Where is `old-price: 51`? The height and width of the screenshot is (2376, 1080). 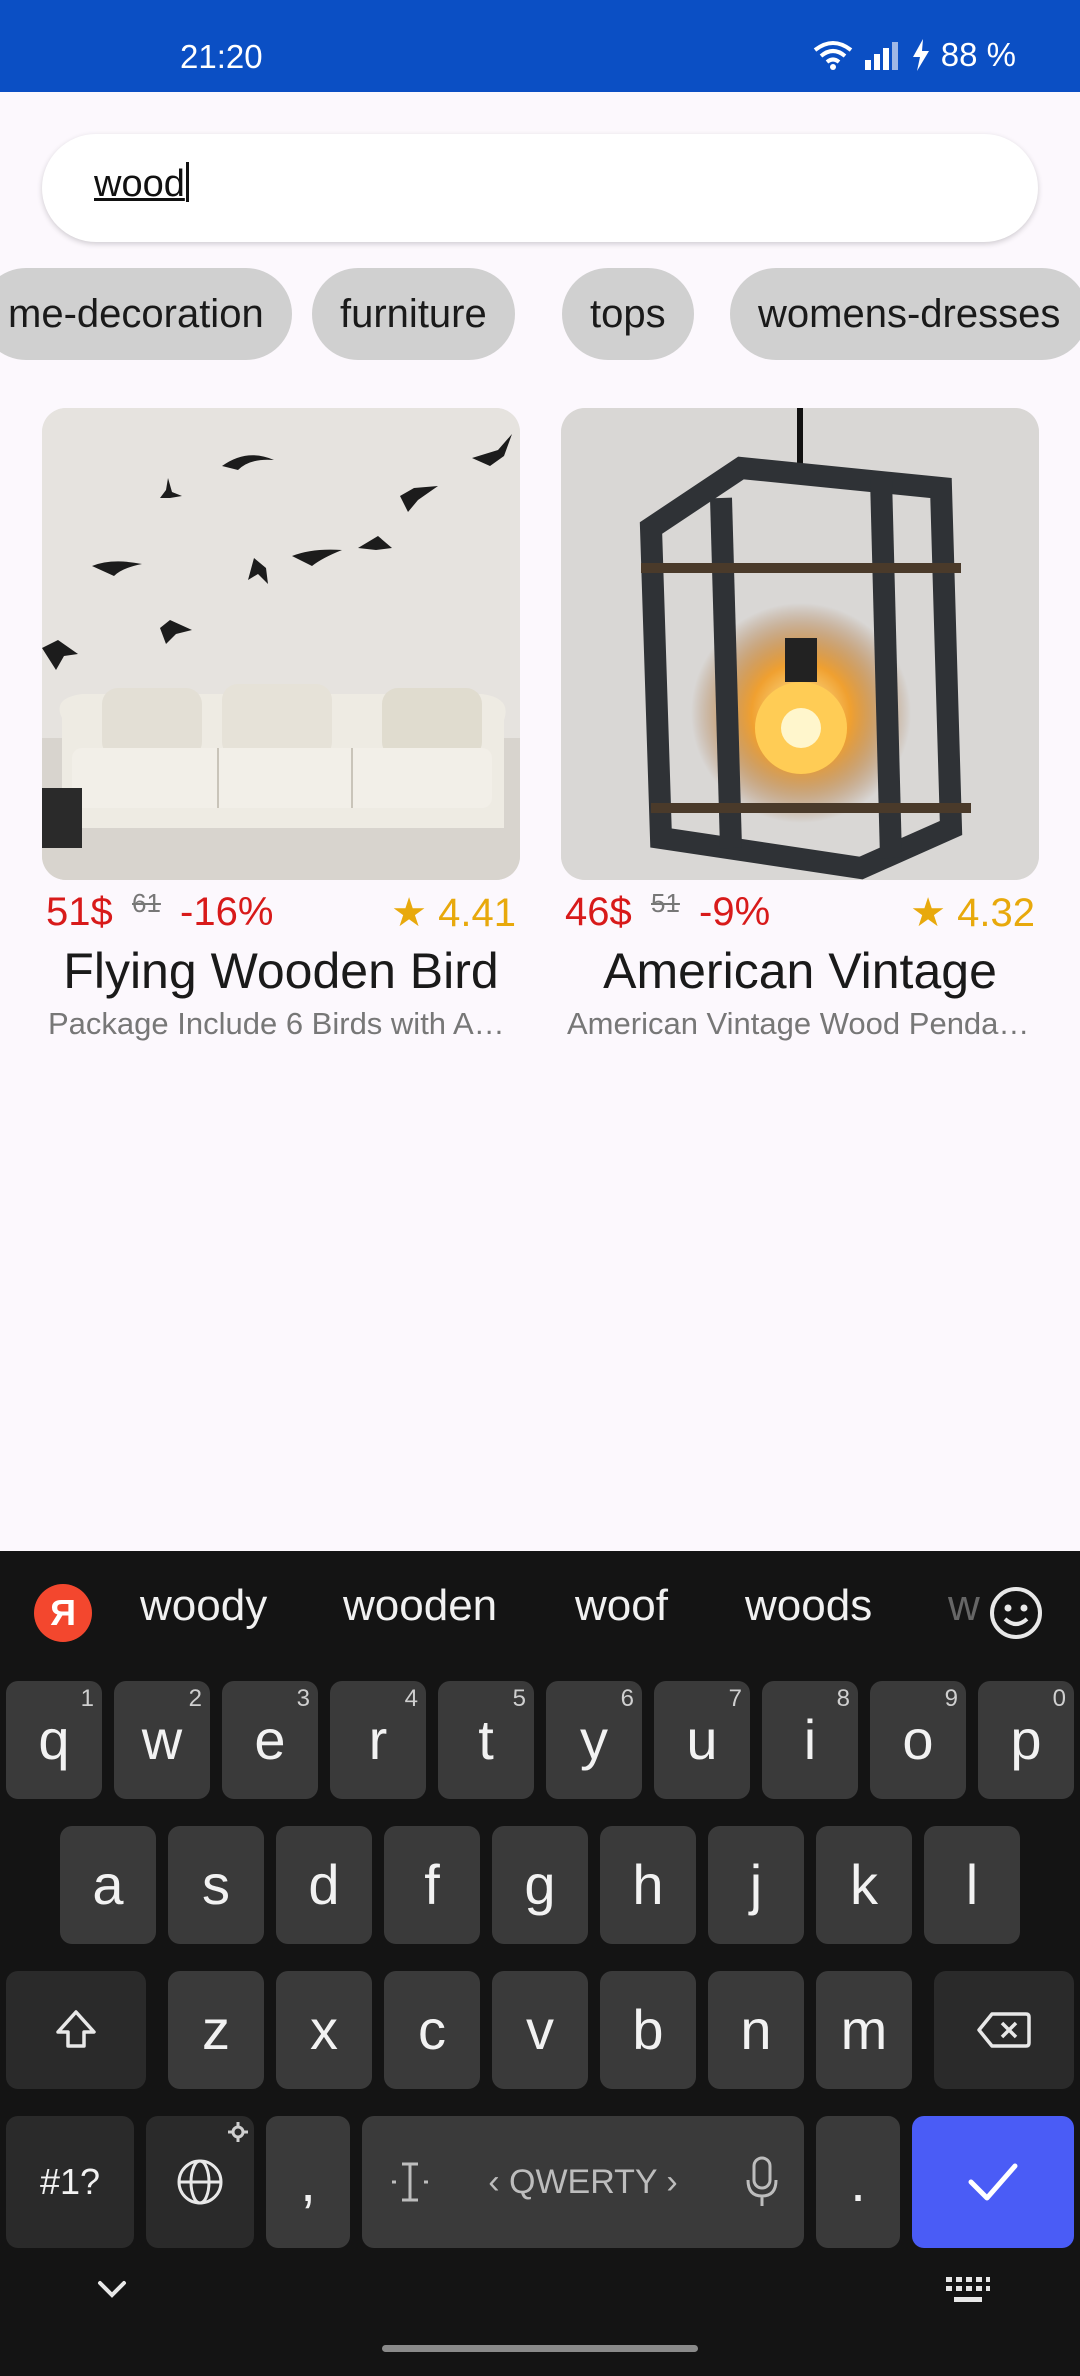 old-price: 51 is located at coordinates (665, 903).